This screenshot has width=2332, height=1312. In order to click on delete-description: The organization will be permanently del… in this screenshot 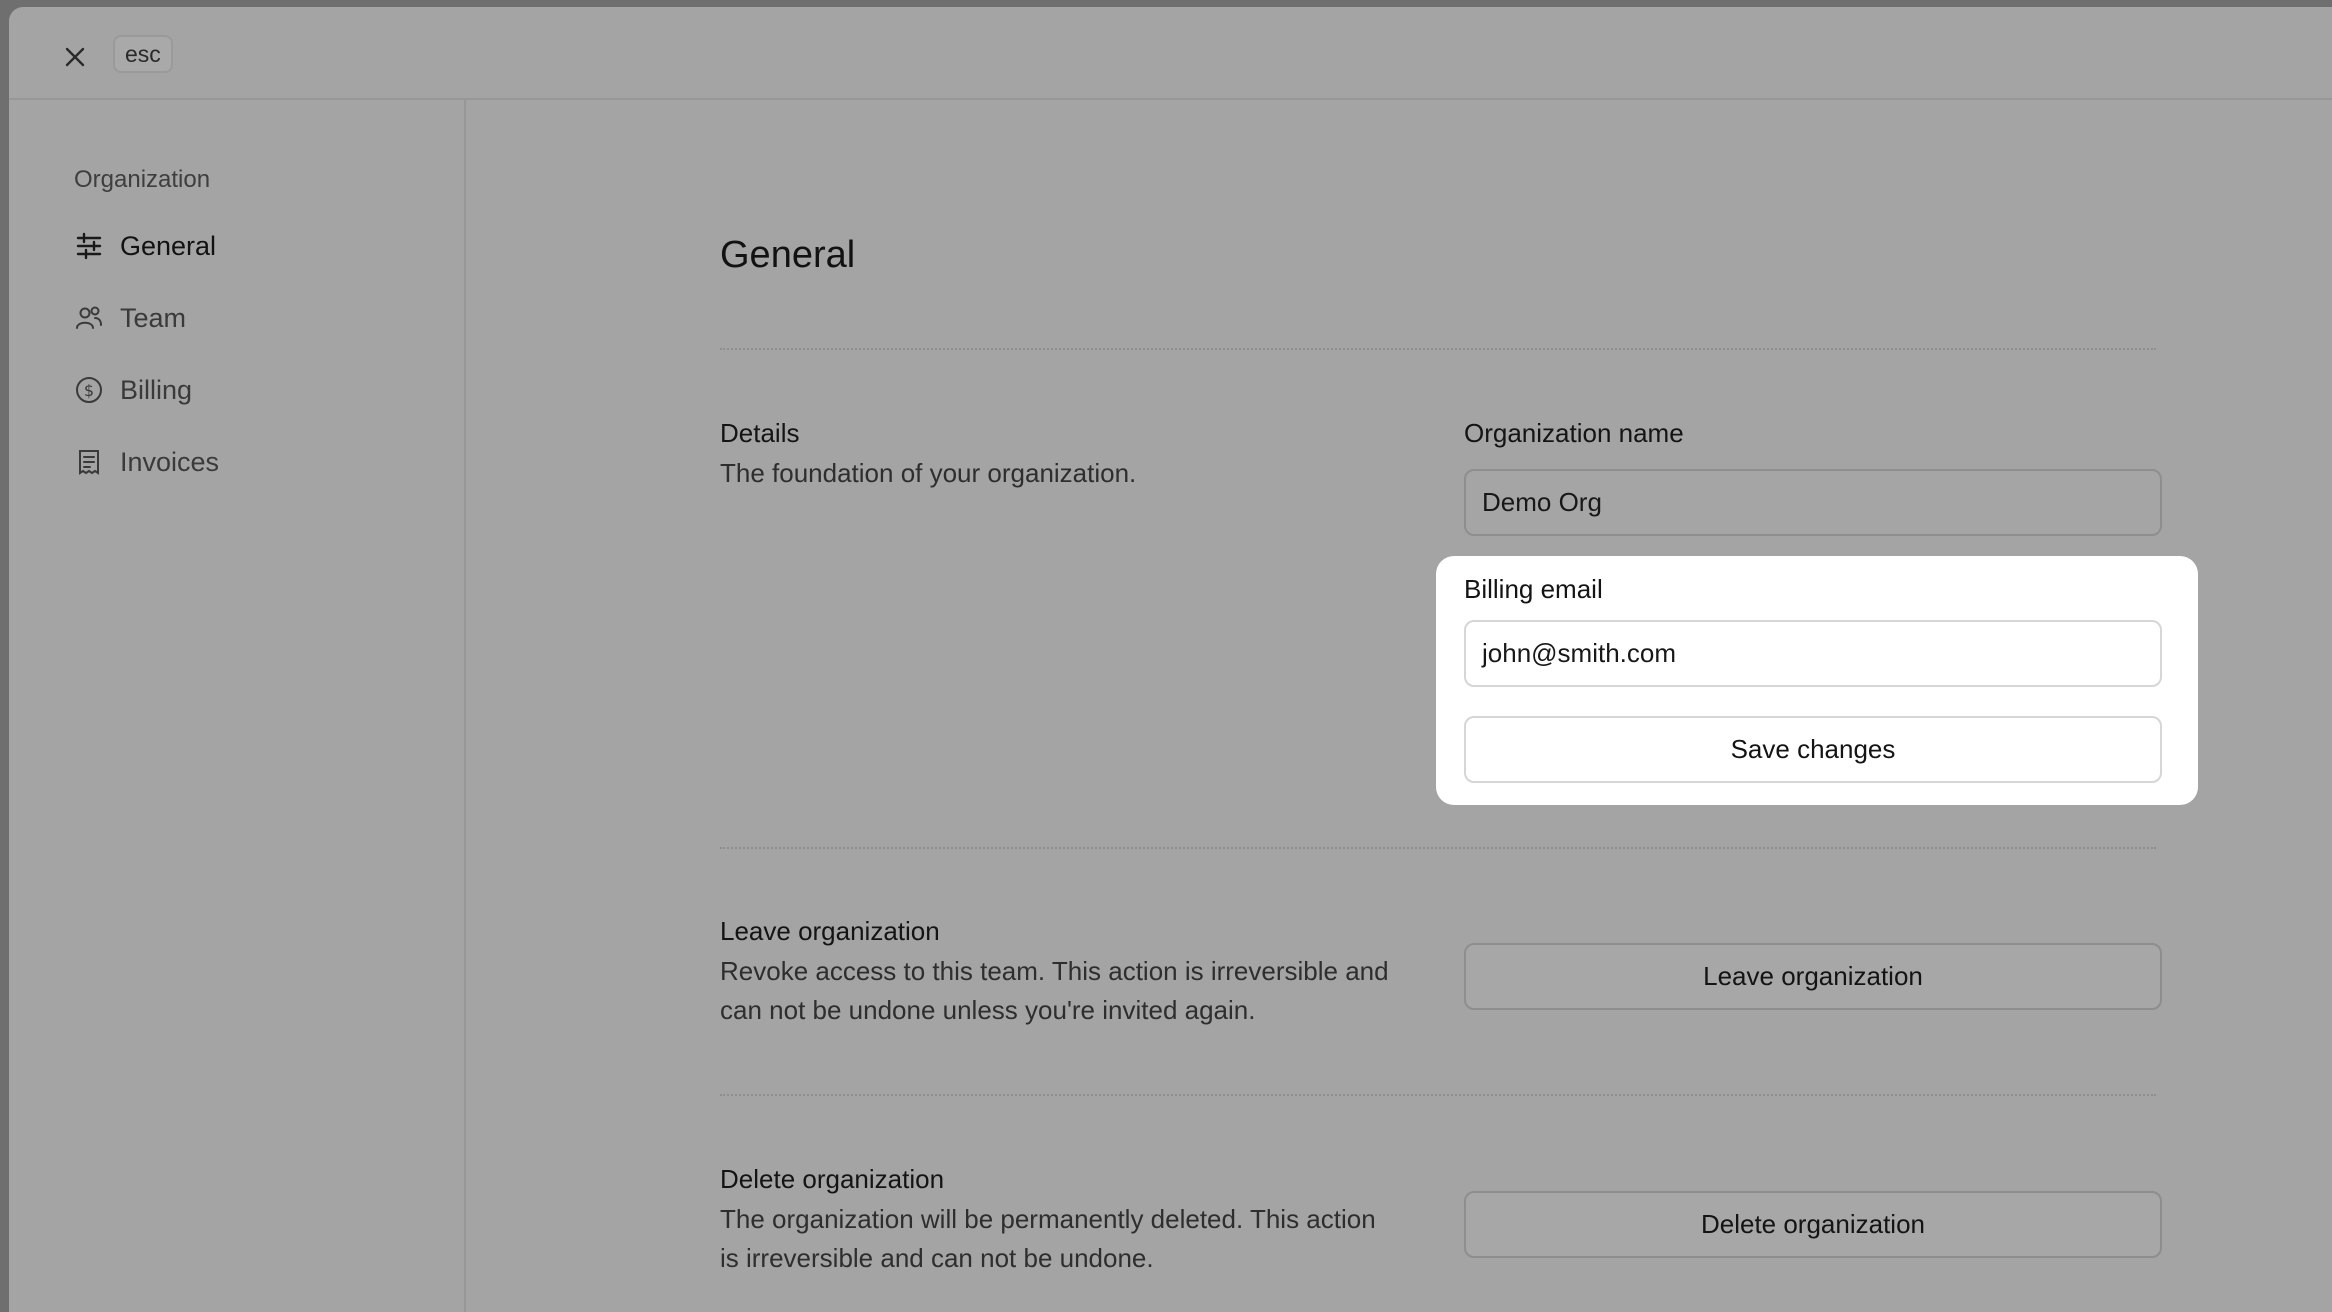, I will do `click(1048, 1238)`.